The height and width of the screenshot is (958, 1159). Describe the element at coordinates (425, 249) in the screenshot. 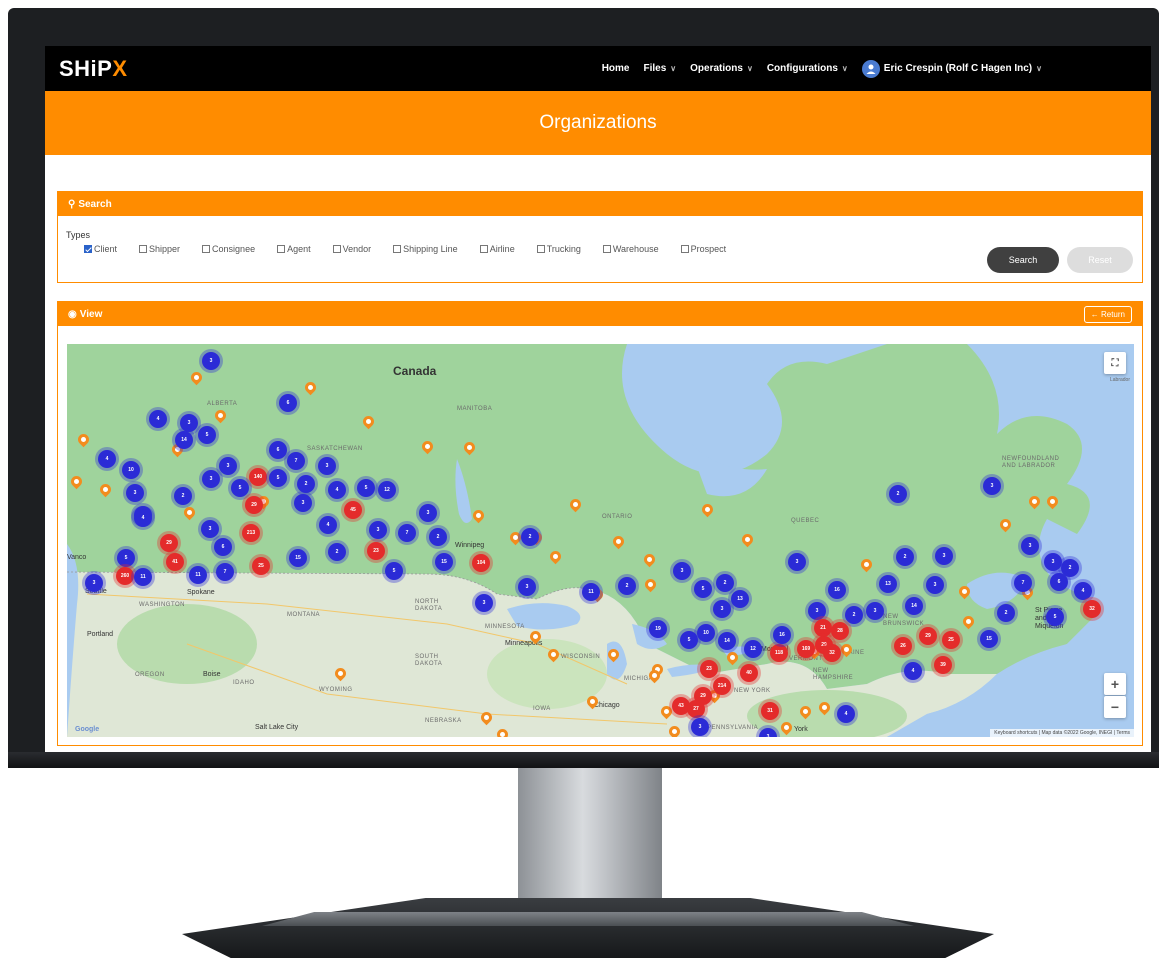

I see `type-shipping-line-checkbox: Shipping Line` at that location.